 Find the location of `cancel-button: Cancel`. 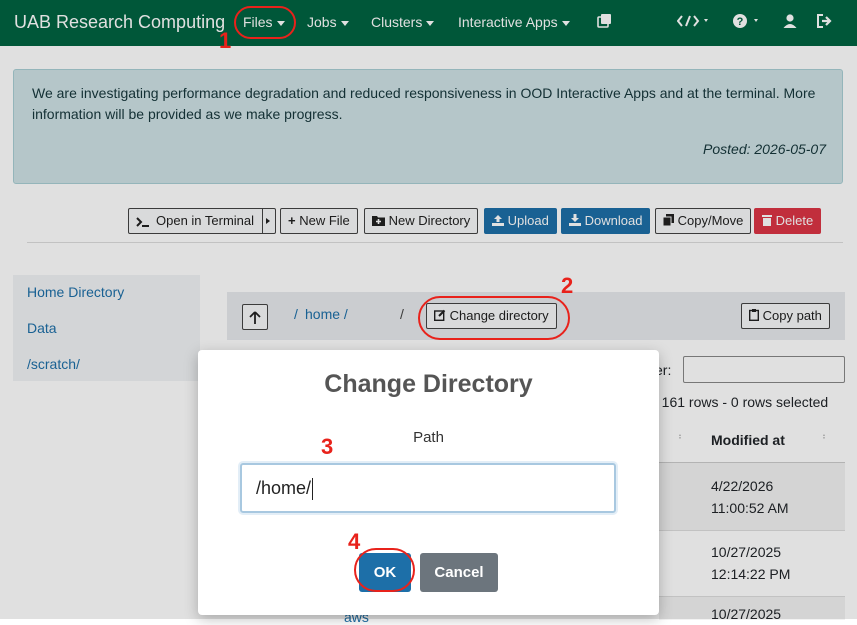

cancel-button: Cancel is located at coordinates (459, 572).